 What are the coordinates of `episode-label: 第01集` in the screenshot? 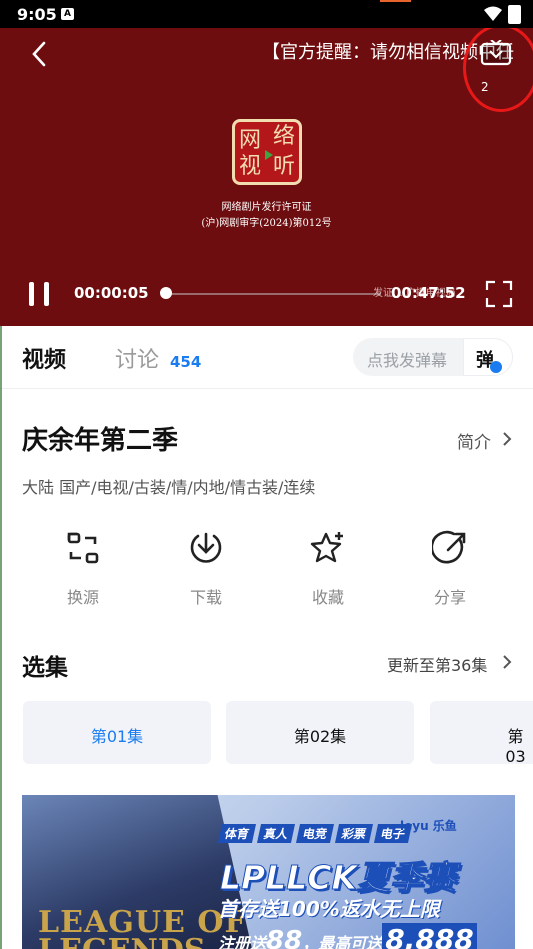 It's located at (117, 736).